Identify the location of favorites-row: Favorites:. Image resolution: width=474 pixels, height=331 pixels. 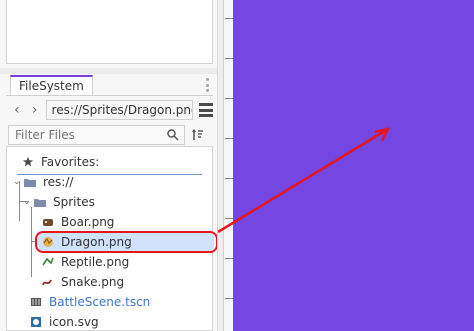
(60, 162).